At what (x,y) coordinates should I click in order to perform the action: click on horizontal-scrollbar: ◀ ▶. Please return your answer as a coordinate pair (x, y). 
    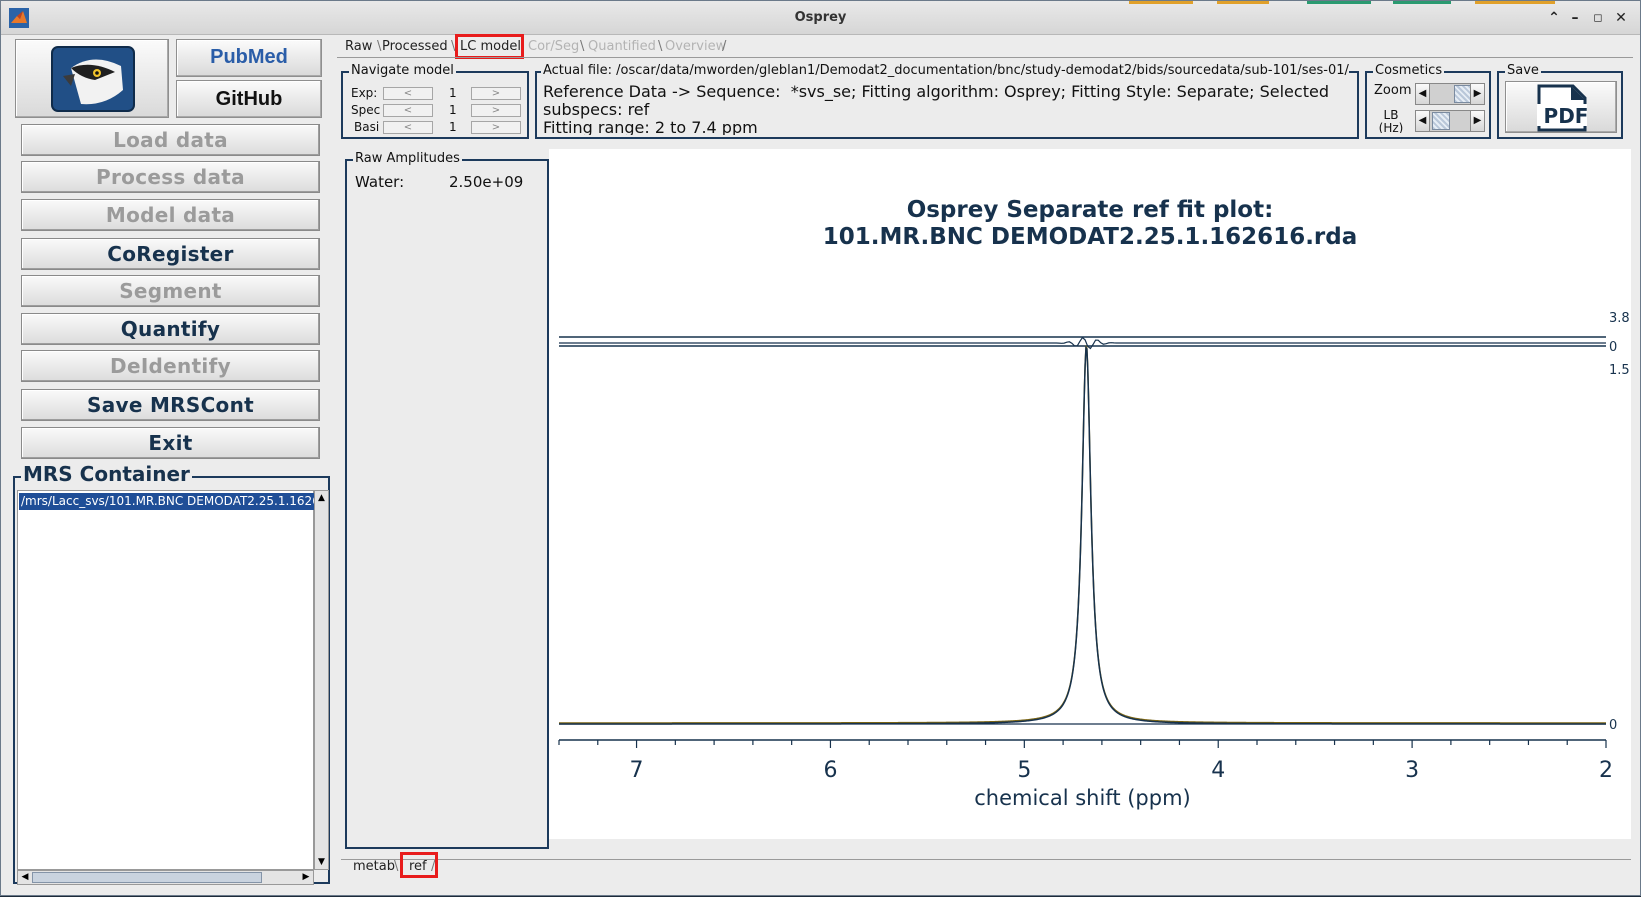
    Looking at the image, I should click on (165, 877).